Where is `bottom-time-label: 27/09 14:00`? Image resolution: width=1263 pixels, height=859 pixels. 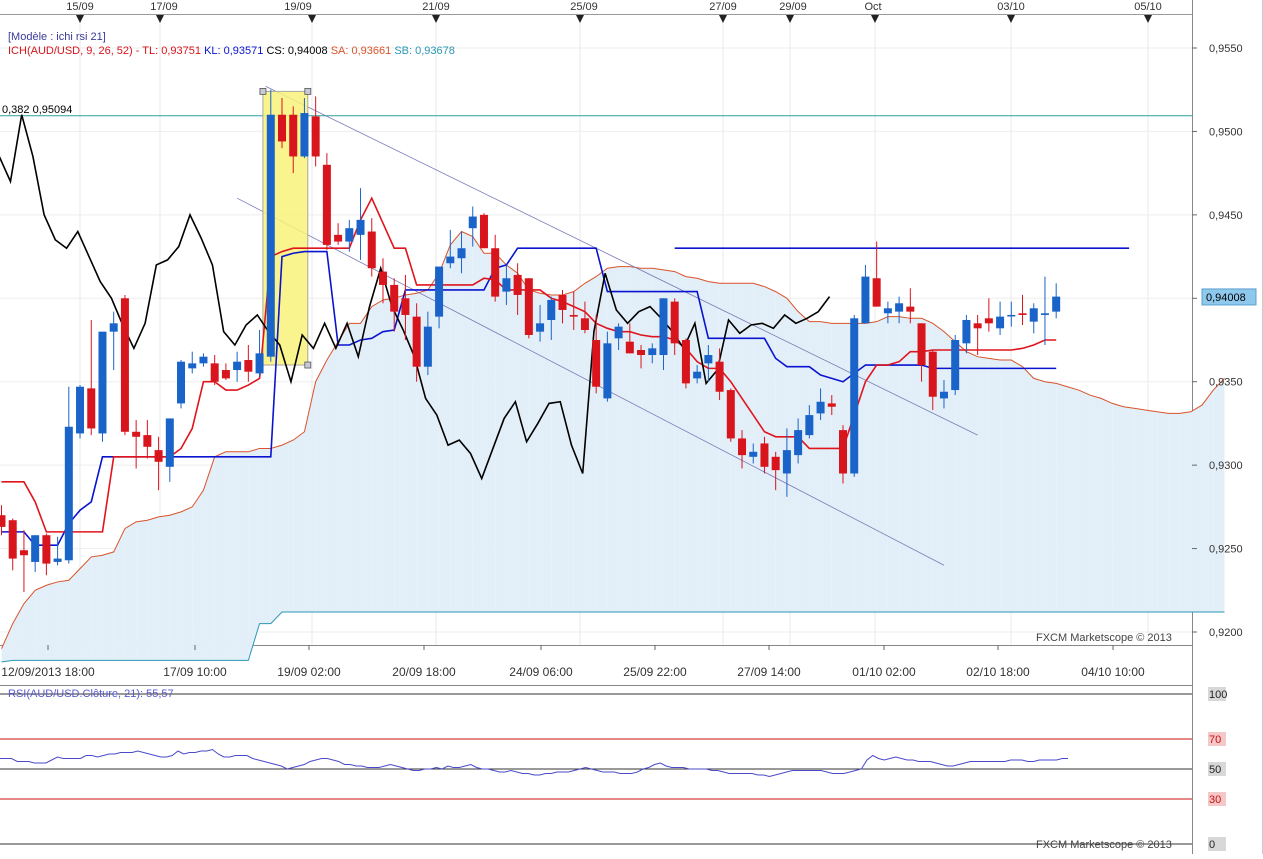 bottom-time-label: 27/09 14:00 is located at coordinates (769, 672).